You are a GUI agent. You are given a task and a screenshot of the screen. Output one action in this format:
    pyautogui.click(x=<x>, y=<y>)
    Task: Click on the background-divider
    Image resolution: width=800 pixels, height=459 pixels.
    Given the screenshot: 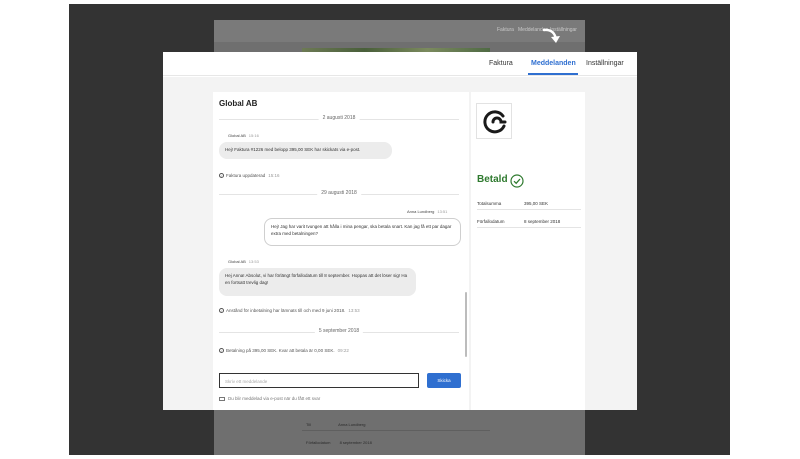 What is the action you would take?
    pyautogui.click(x=396, y=430)
    